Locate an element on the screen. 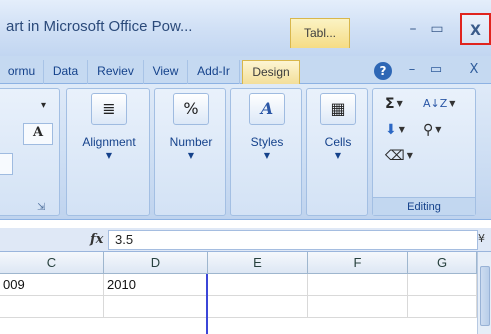 This screenshot has height=334, width=491. dialog-launcher-icon: ⇲ is located at coordinates (41, 208).